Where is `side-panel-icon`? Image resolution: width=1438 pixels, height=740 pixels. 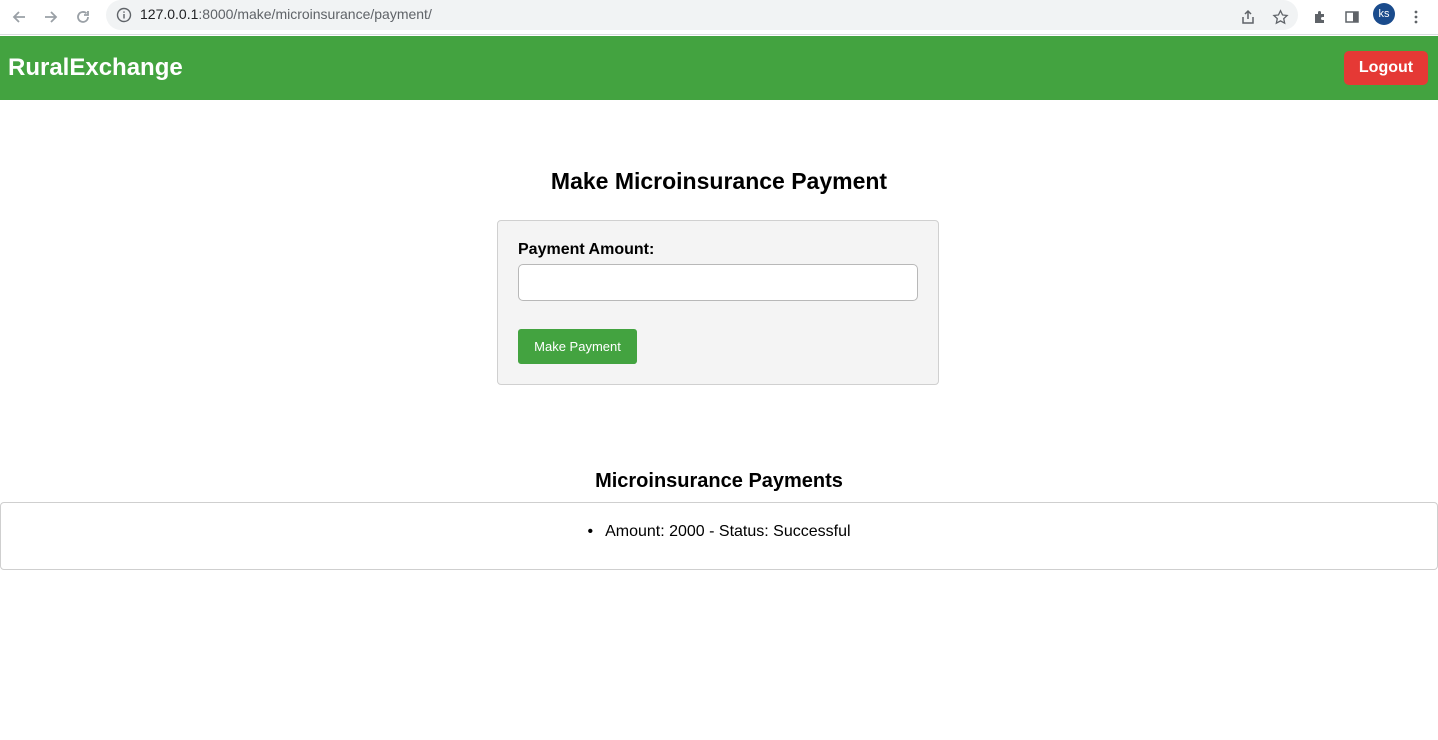
side-panel-icon is located at coordinates (1352, 17).